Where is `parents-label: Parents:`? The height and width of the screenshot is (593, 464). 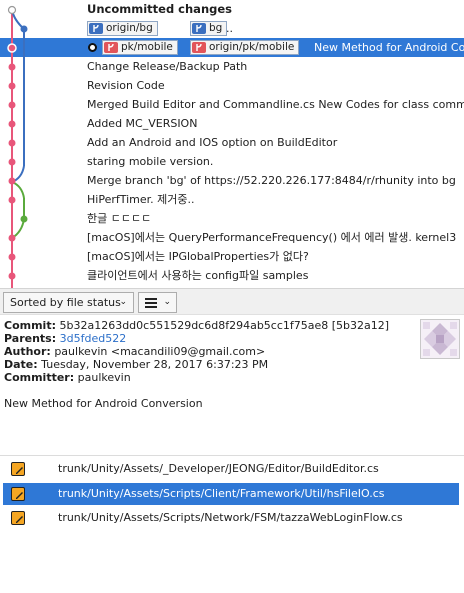
parents-label: Parents: is located at coordinates (30, 338).